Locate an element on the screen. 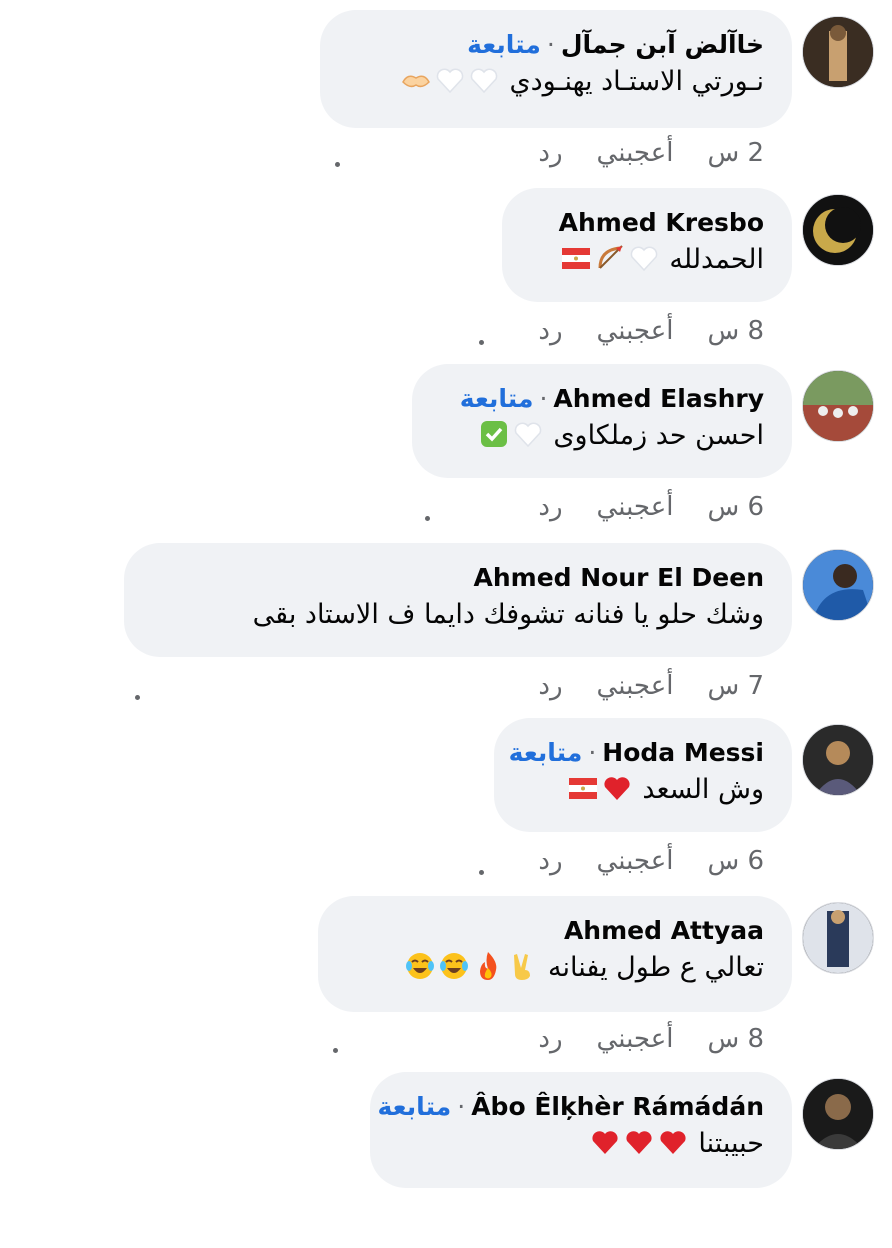  comment: Hoda Messi·متابعة وش السعد 6 س أعجبني رد is located at coordinates (446, 806).